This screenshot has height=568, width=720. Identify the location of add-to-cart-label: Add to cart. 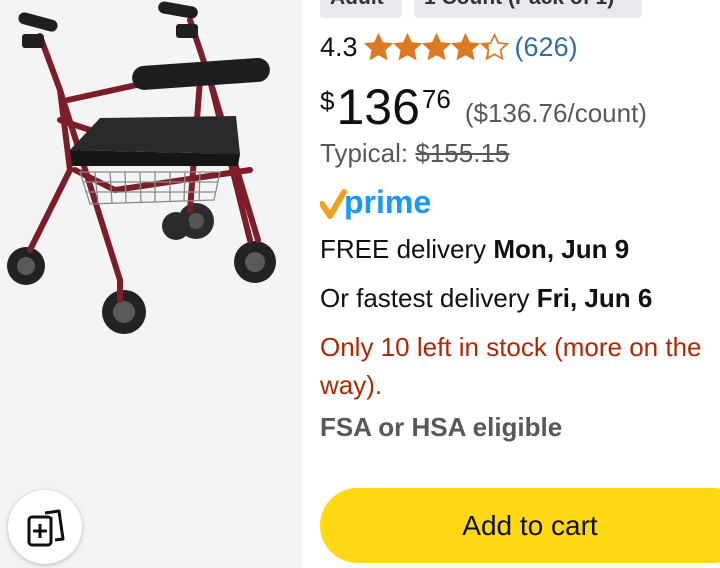
(530, 525).